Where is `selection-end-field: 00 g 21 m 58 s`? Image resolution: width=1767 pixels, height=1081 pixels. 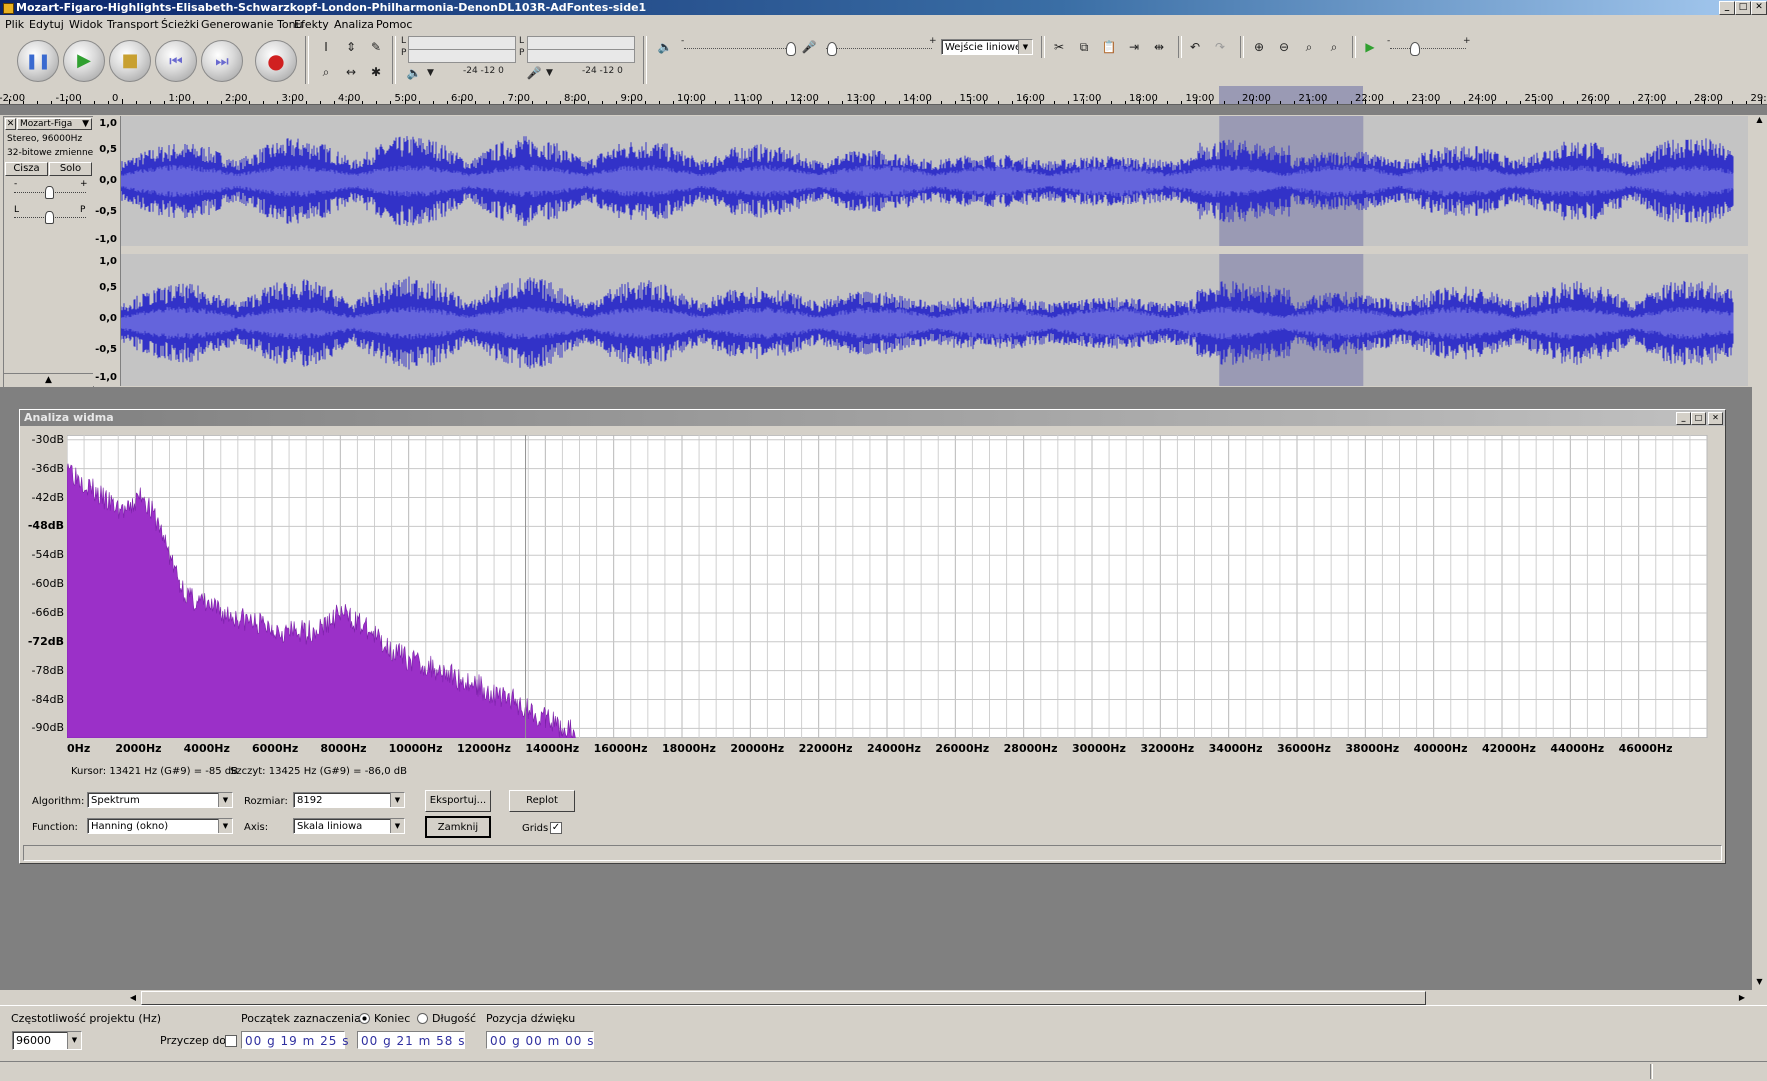 selection-end-field: 00 g 21 m 58 s is located at coordinates (411, 1040).